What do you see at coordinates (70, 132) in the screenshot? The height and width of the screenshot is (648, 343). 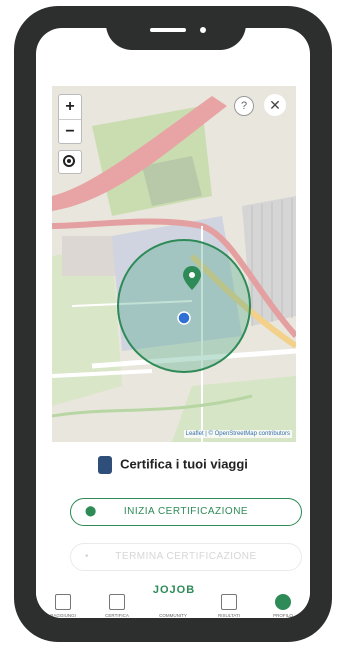 I see `zoom-out-button: −` at bounding box center [70, 132].